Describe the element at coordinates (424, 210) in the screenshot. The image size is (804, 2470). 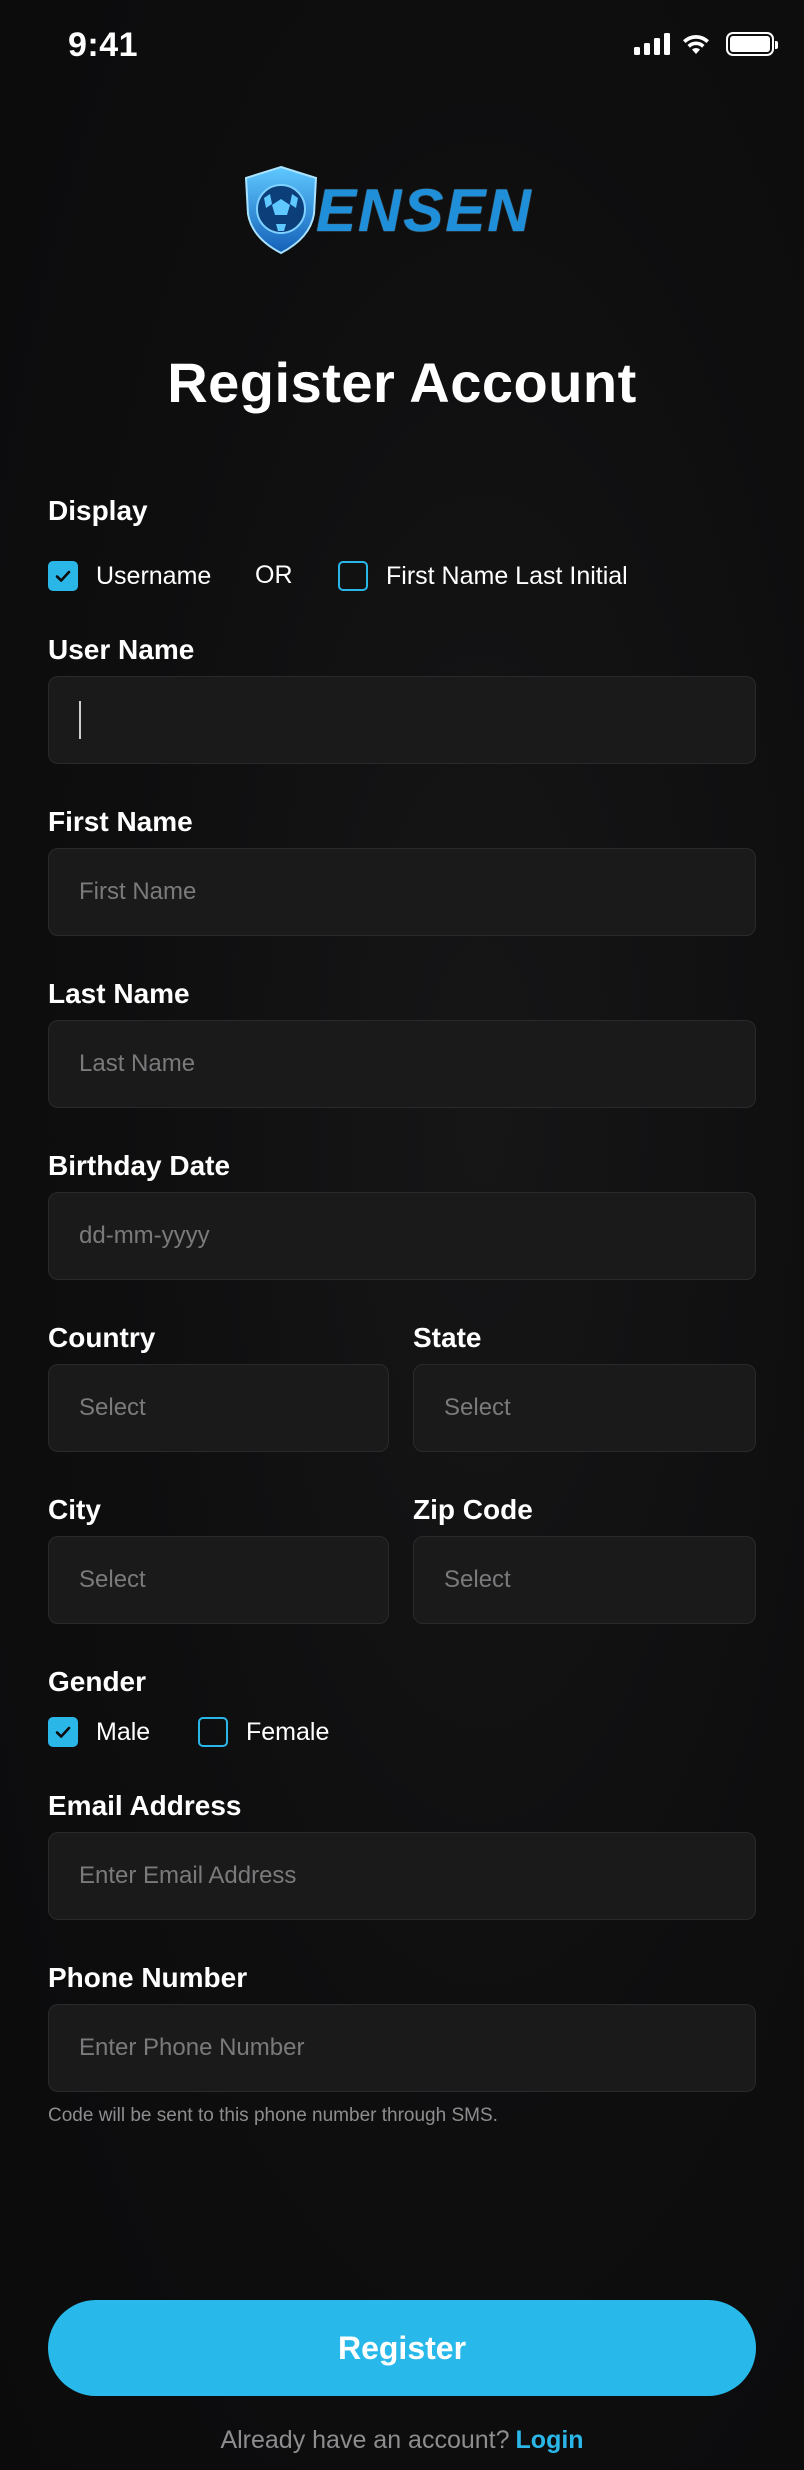
I see `brand-name: ENSEN` at that location.